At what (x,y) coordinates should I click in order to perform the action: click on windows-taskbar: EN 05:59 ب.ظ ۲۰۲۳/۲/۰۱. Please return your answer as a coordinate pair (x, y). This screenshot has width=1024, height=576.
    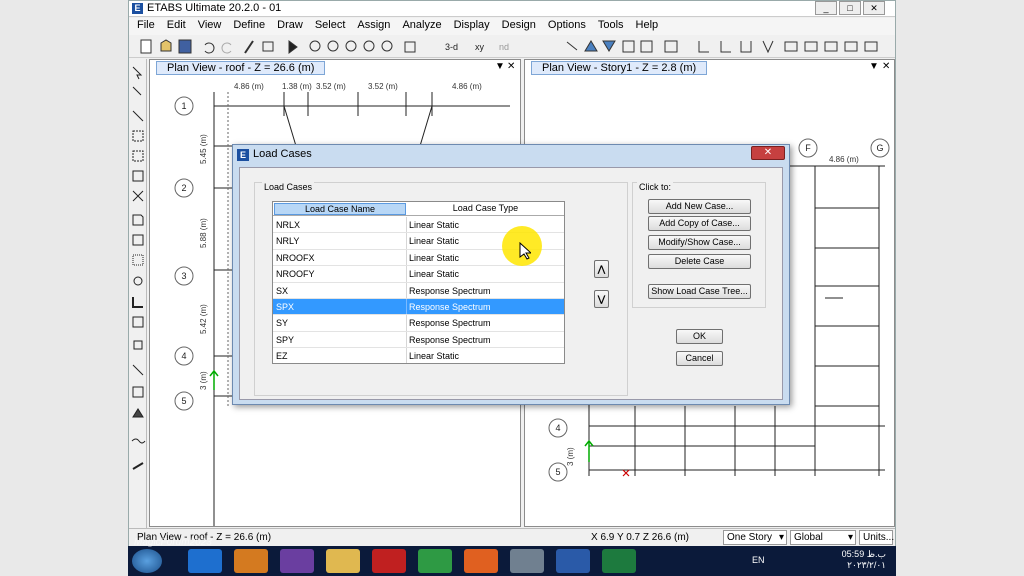
    Looking at the image, I should click on (512, 561).